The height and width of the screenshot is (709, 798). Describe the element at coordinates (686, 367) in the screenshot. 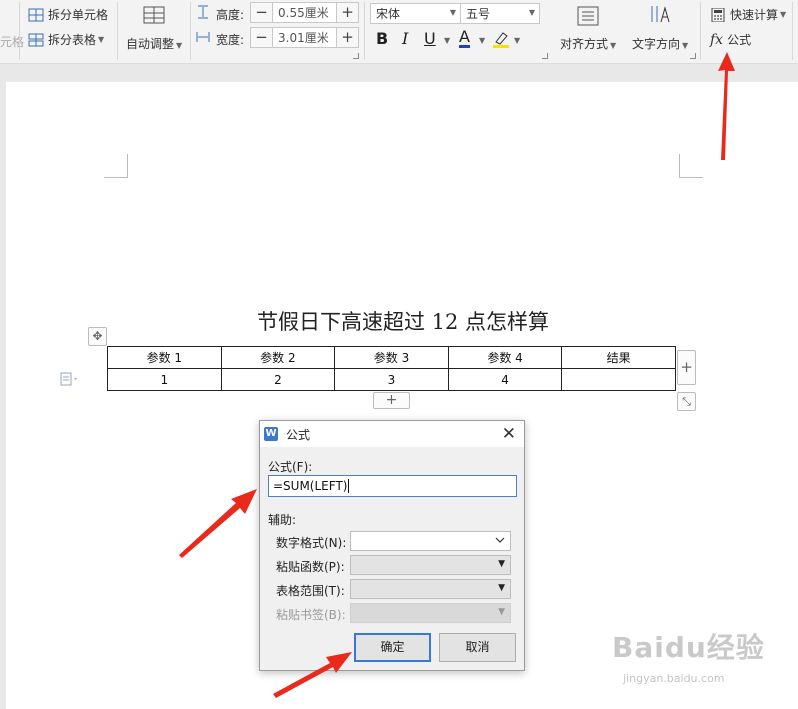

I see `add-column-button: +` at that location.